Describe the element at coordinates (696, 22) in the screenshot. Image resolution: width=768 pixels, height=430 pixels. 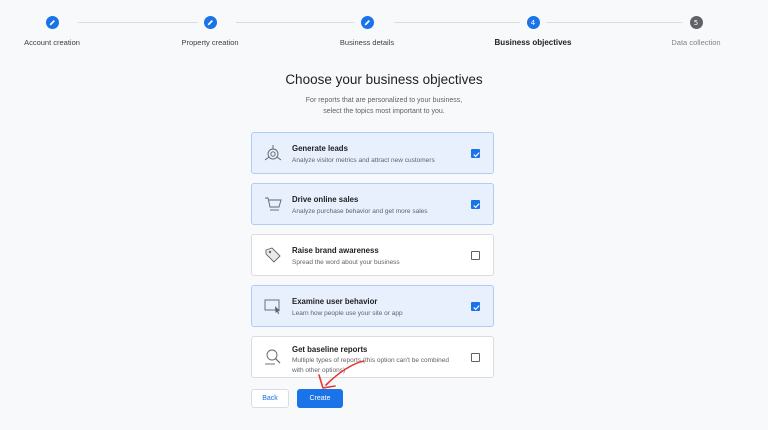
I see `step-number-badge: 5` at that location.